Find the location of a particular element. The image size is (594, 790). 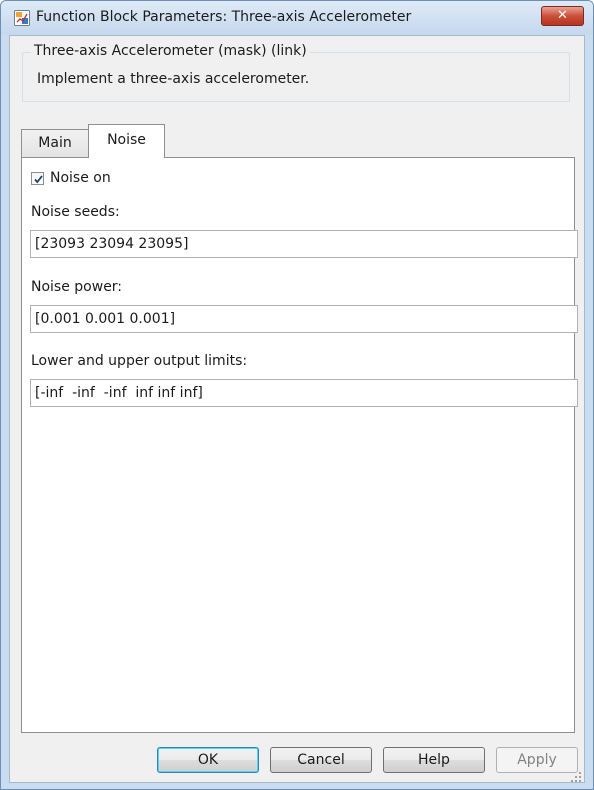

checkbox is located at coordinates (37, 178).